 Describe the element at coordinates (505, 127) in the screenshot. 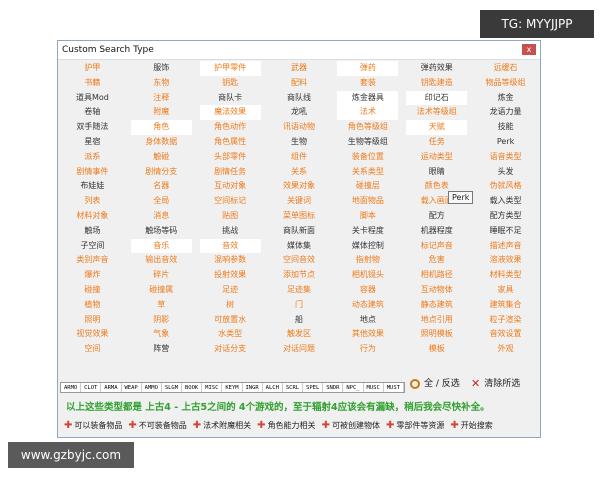

I see `record-type-option: 技能` at that location.